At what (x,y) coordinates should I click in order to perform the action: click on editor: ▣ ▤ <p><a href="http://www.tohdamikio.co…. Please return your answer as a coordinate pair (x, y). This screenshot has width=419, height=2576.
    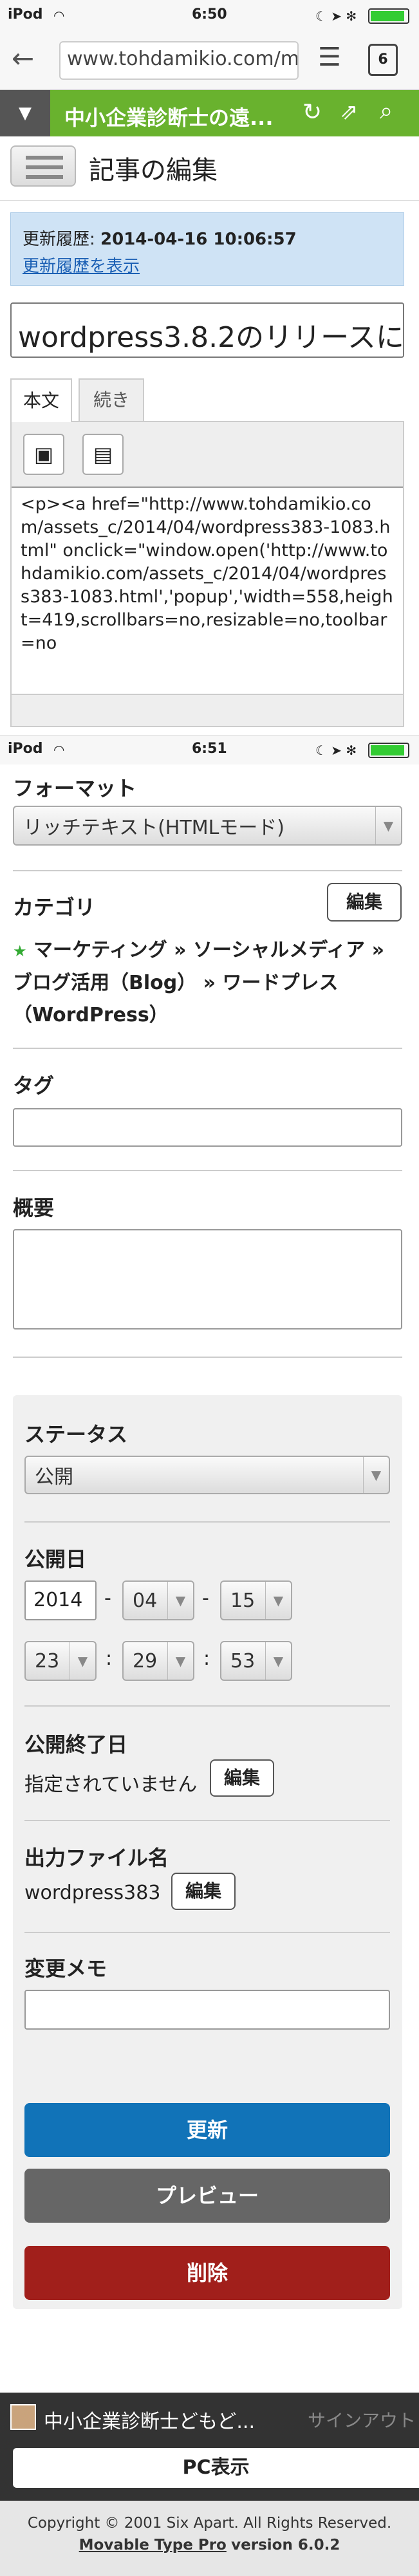
    Looking at the image, I should click on (207, 574).